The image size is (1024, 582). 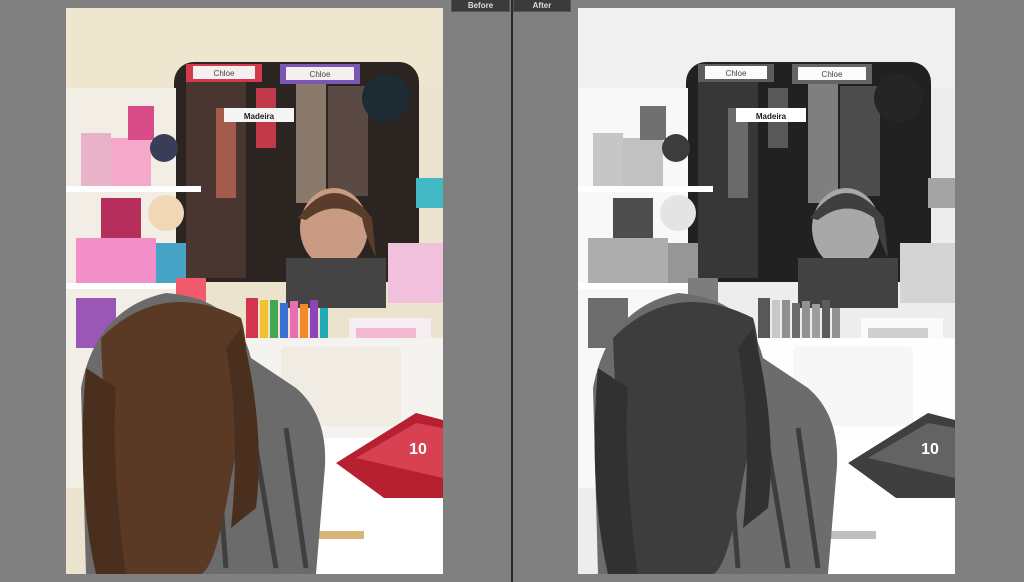 I want to click on before-tab: Before, so click(x=480, y=6).